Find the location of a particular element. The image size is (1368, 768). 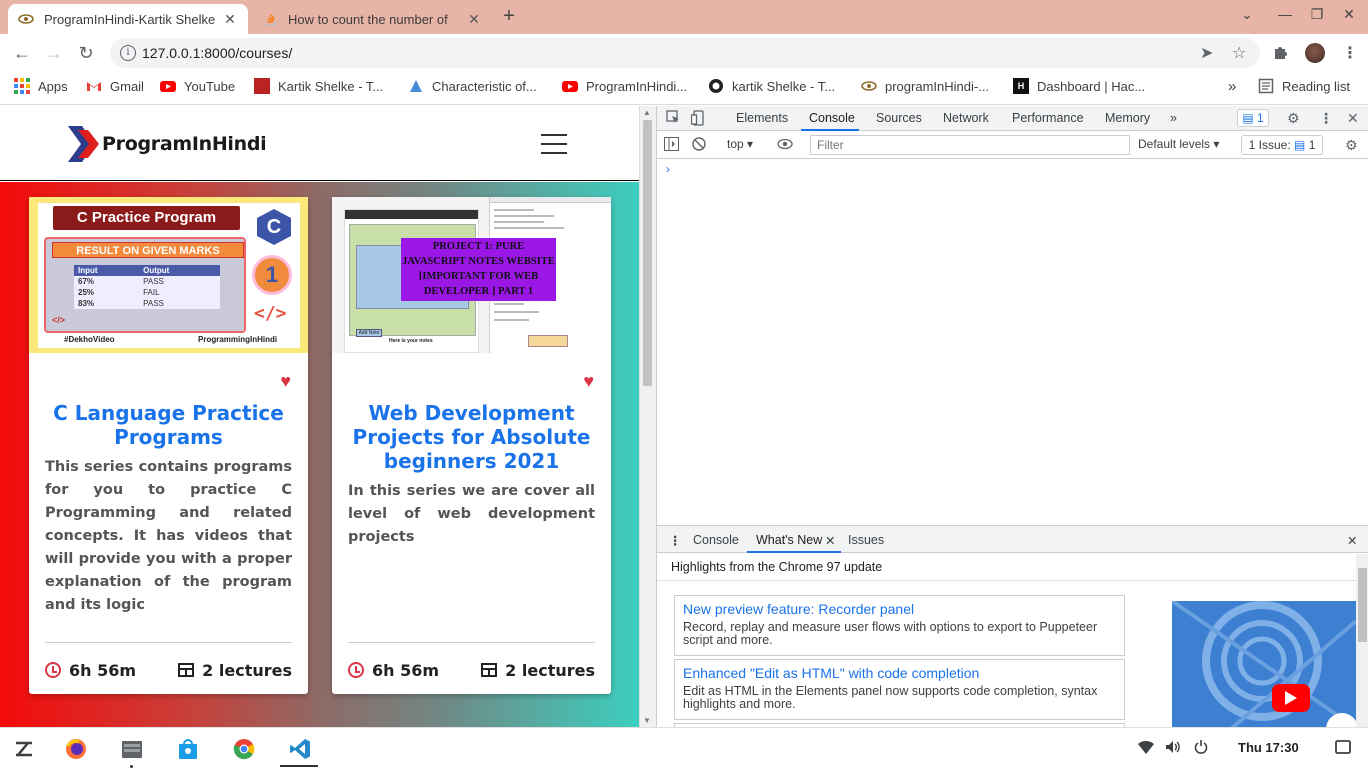

youtube-icon is located at coordinates (168, 86).